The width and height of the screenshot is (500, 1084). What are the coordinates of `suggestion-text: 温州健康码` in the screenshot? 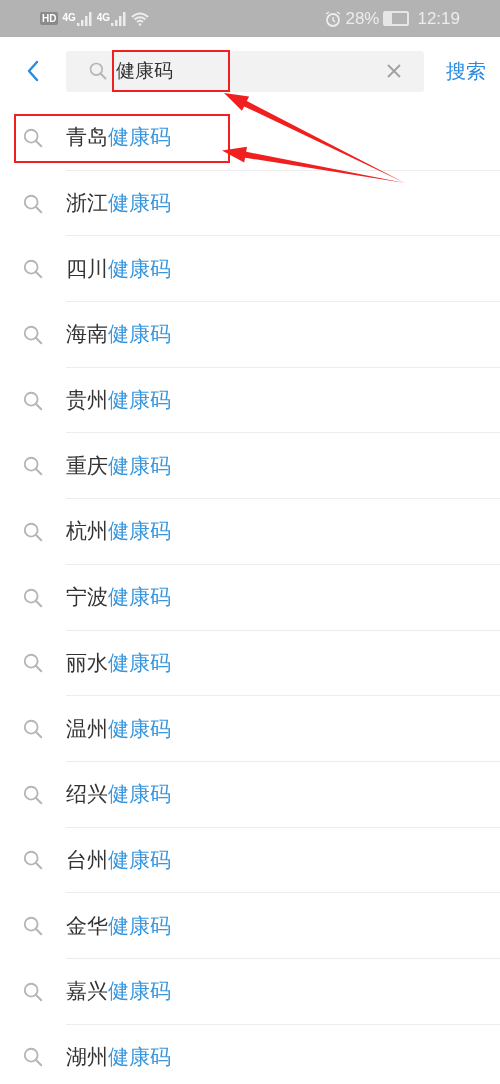 It's located at (283, 729).